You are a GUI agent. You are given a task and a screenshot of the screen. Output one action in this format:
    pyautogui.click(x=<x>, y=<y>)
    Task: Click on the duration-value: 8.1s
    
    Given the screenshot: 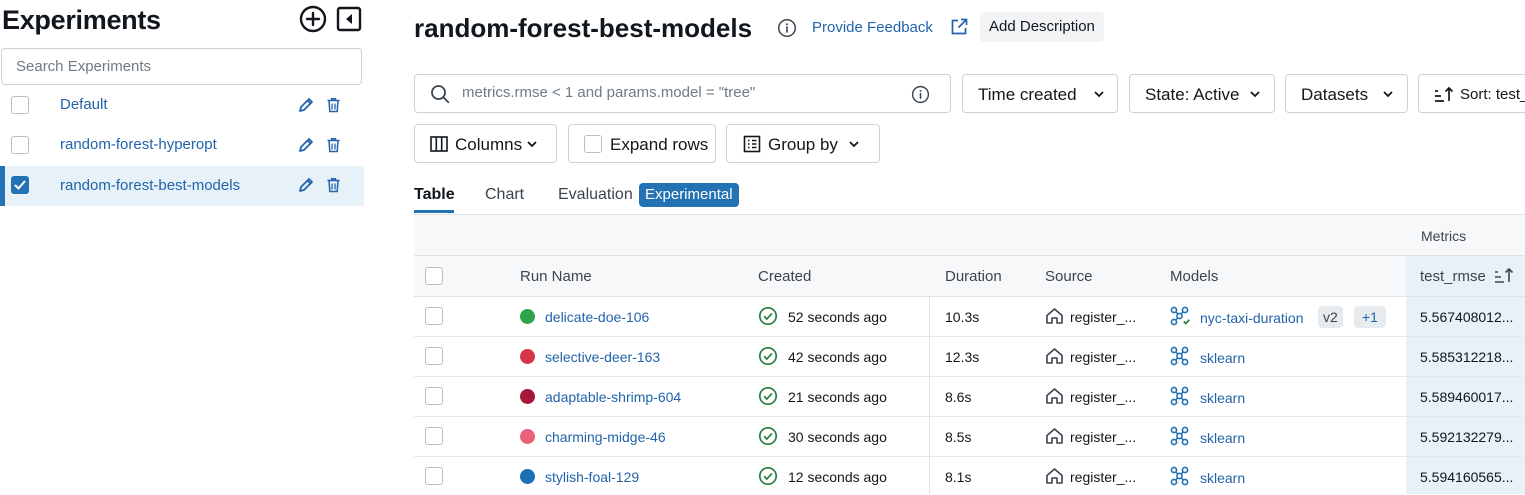 What is the action you would take?
    pyautogui.click(x=958, y=477)
    